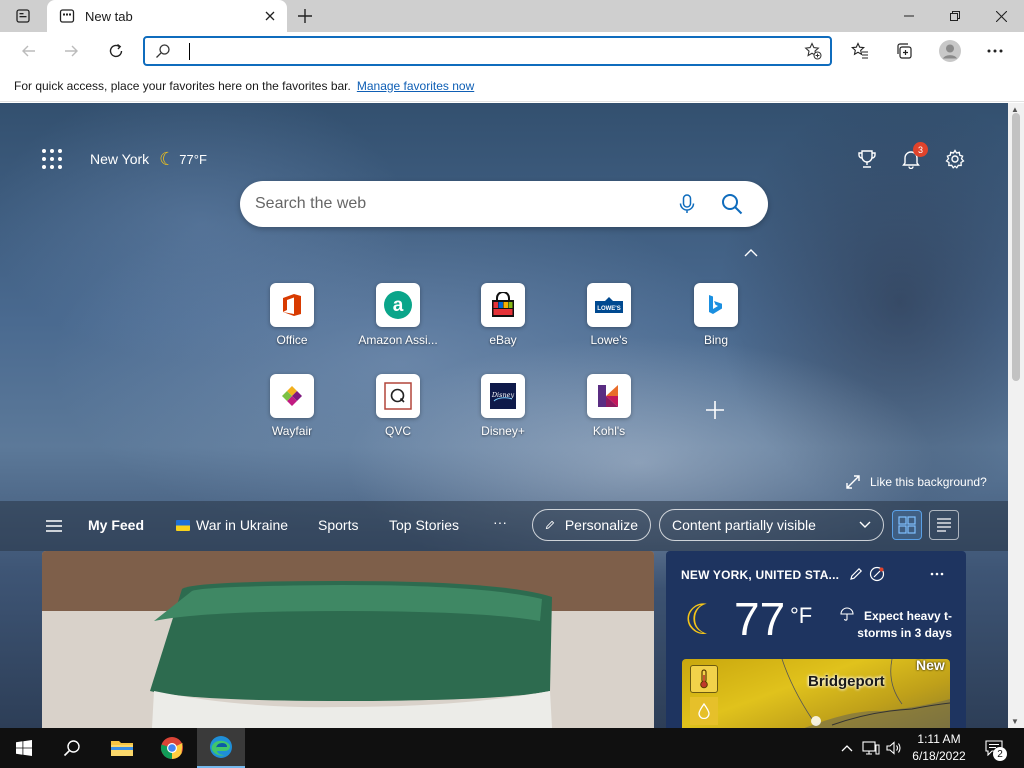  Describe the element at coordinates (716, 315) in the screenshot. I see `quick-link-bing: Bing` at that location.